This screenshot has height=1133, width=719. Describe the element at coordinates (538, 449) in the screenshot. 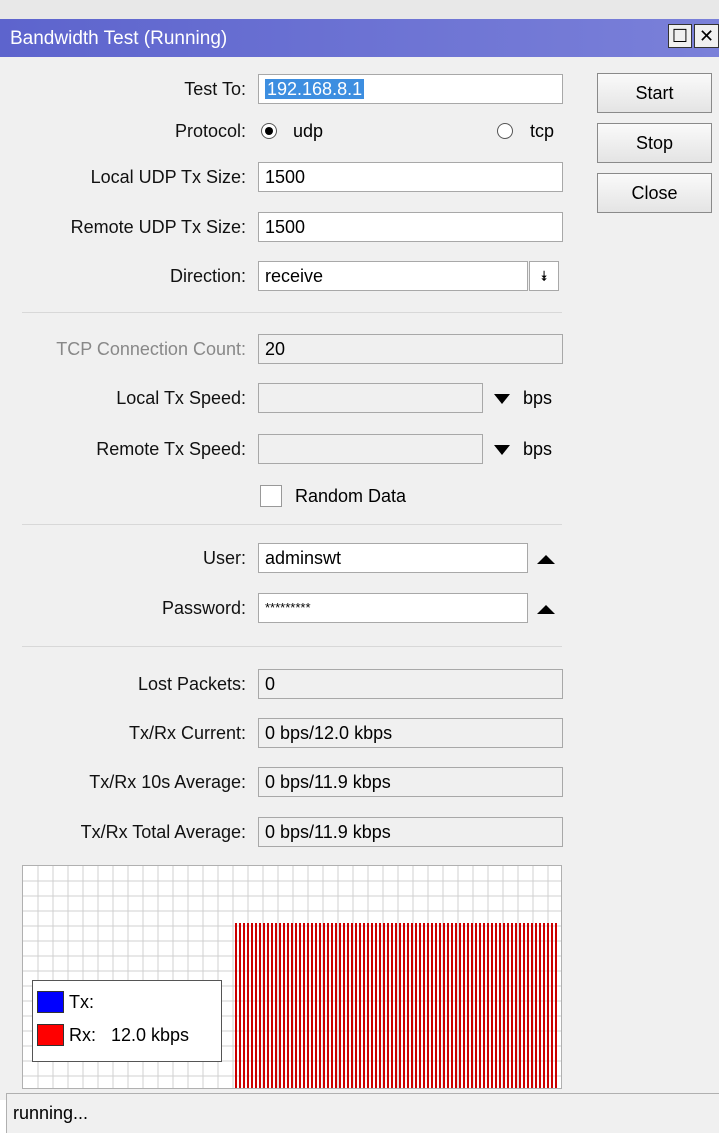

I see `remote-tx-speed-unit: bps` at that location.